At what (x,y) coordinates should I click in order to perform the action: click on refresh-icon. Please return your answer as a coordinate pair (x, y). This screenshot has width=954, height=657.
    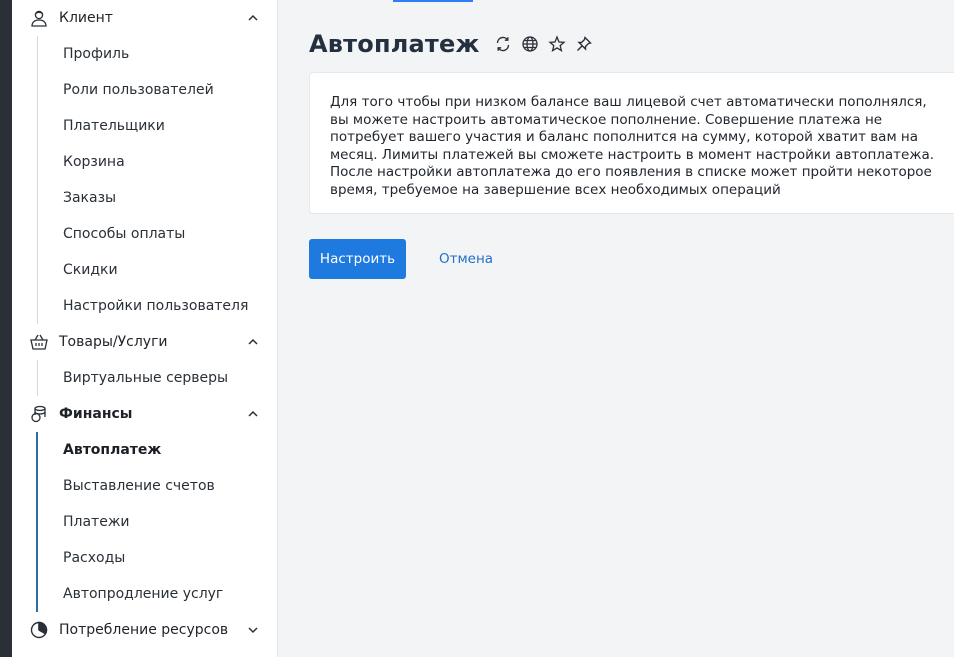
    Looking at the image, I should click on (503, 44).